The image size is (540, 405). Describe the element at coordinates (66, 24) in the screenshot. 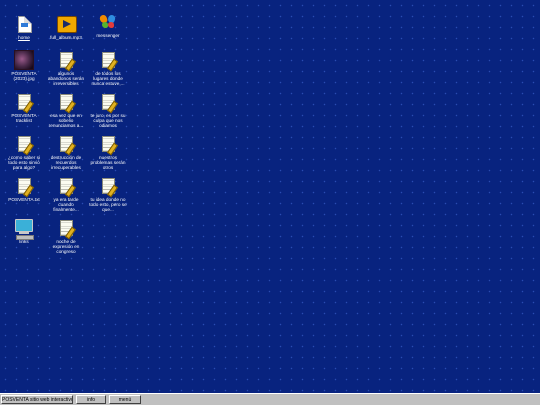

I see `media-file-icon` at that location.